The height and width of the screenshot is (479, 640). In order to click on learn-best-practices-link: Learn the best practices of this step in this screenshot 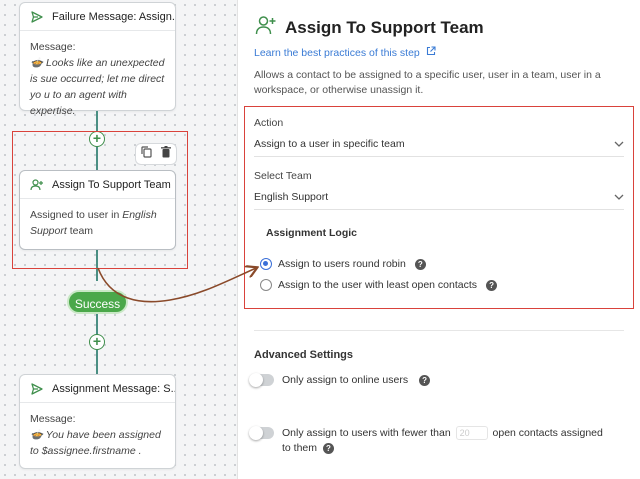, I will do `click(345, 52)`.